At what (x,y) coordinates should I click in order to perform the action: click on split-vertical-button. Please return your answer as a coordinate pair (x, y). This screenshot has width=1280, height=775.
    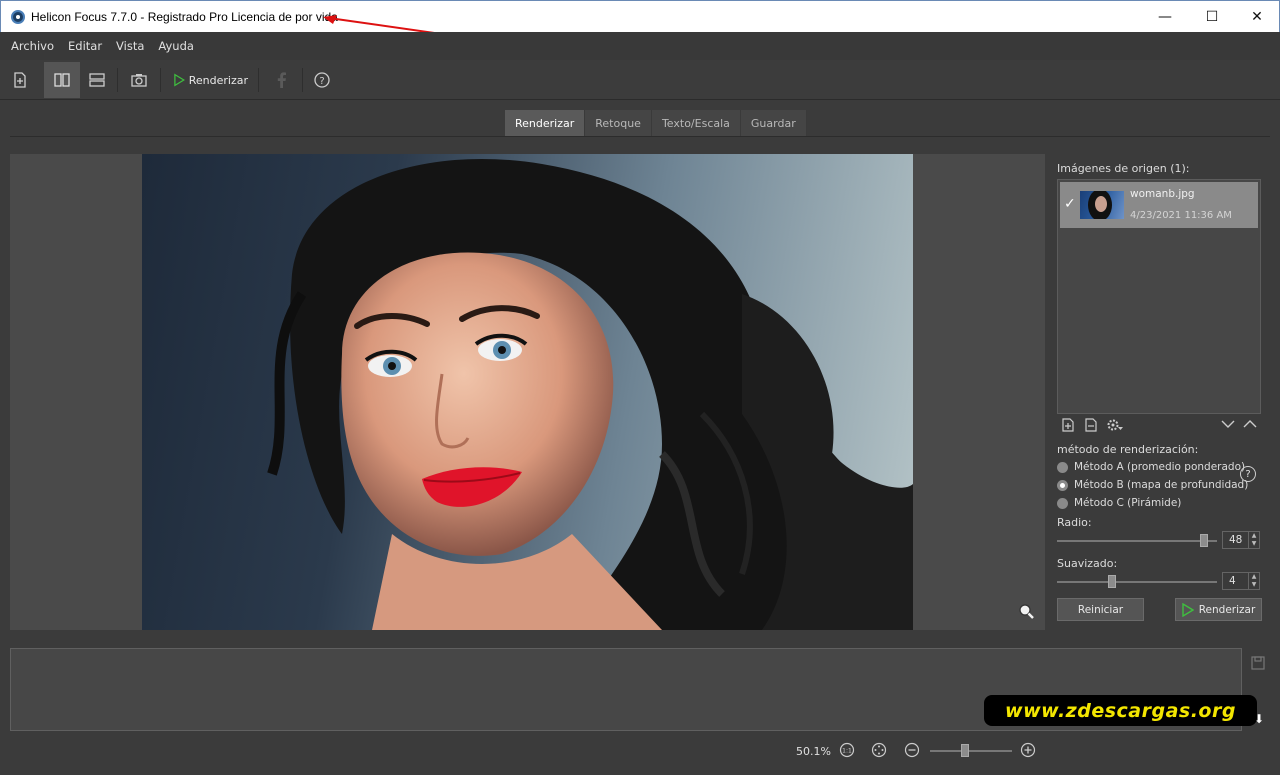
    Looking at the image, I should click on (62, 80).